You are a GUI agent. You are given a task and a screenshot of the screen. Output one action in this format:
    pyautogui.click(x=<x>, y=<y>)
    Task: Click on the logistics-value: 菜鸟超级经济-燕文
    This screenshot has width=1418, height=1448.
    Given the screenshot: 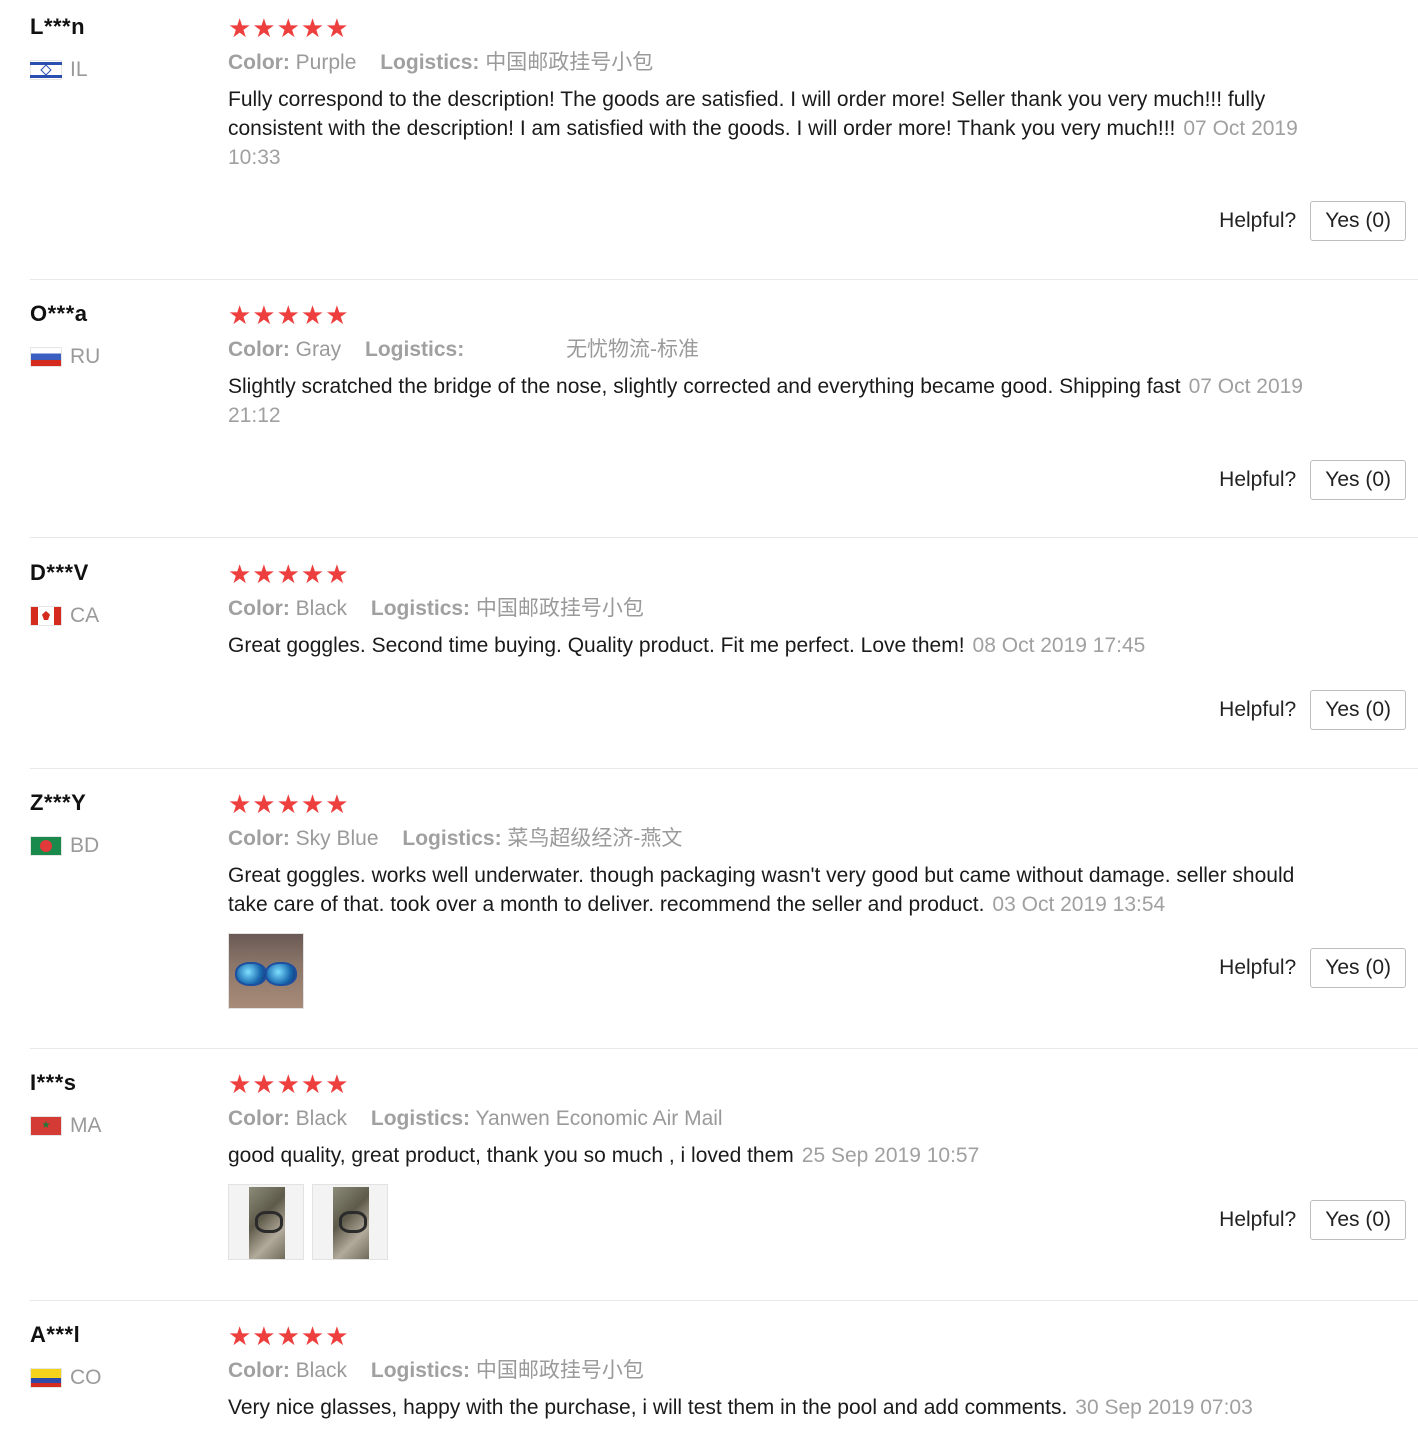 What is the action you would take?
    pyautogui.click(x=595, y=838)
    